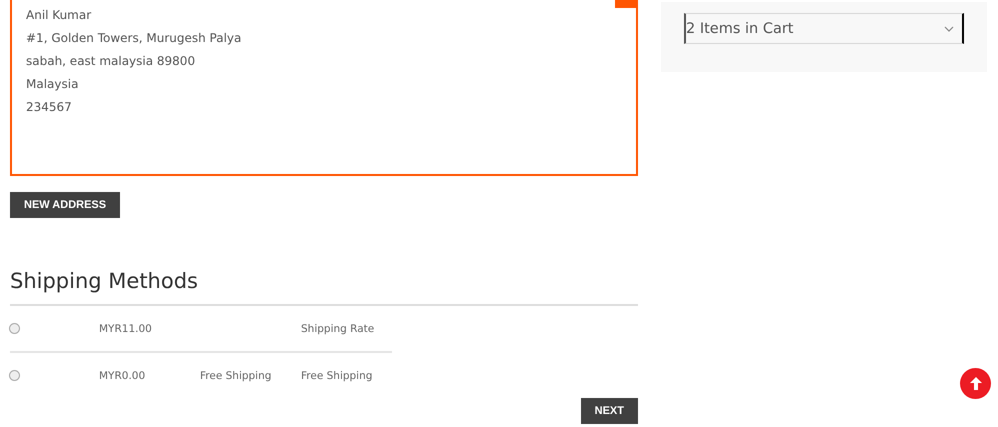  Describe the element at coordinates (122, 376) in the screenshot. I see `price-text: MYR0.00` at that location.